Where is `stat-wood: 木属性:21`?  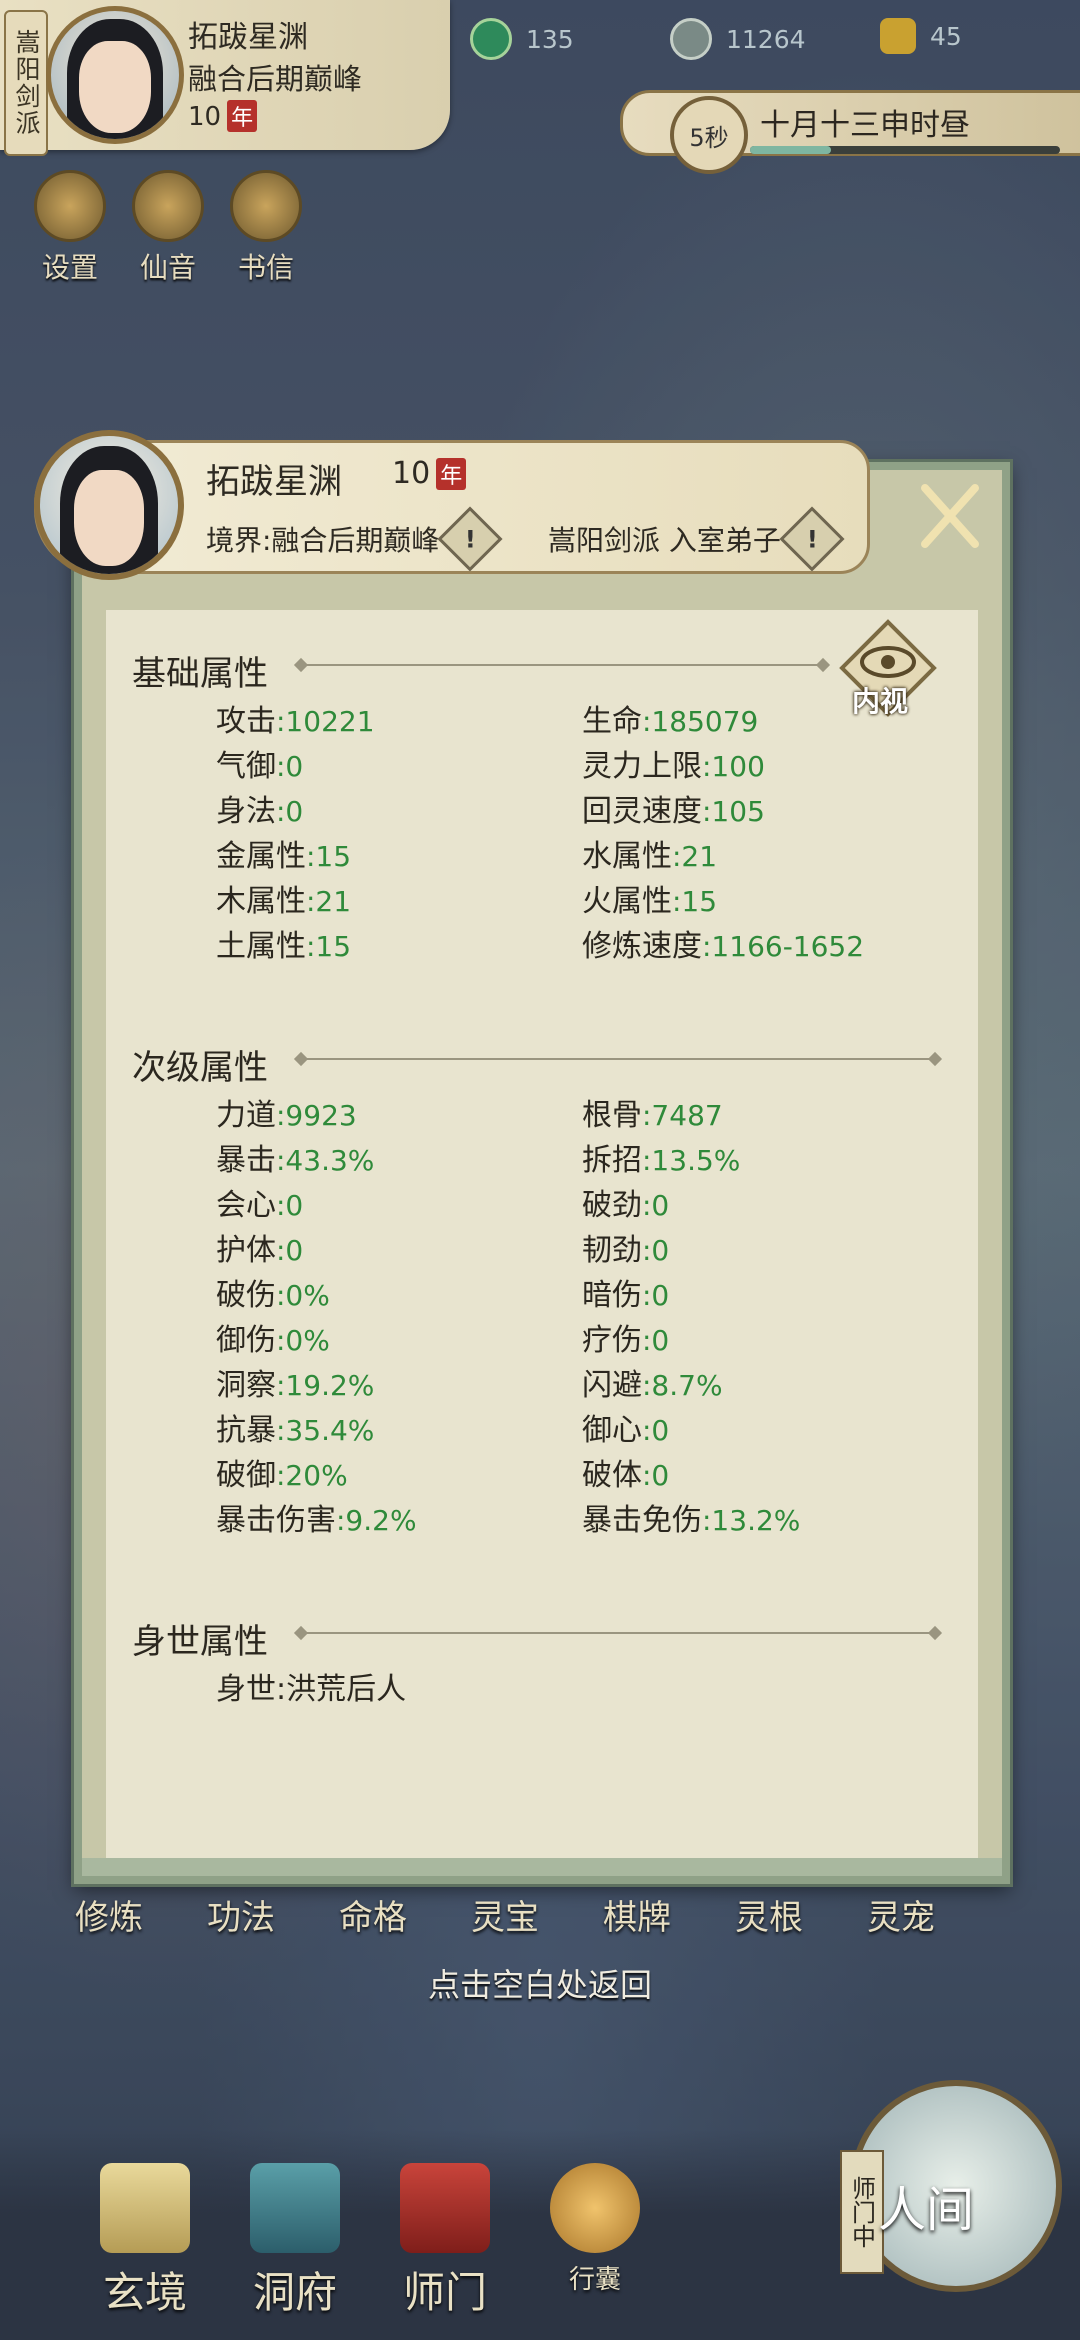
stat-wood: 木属性:21 is located at coordinates (284, 901).